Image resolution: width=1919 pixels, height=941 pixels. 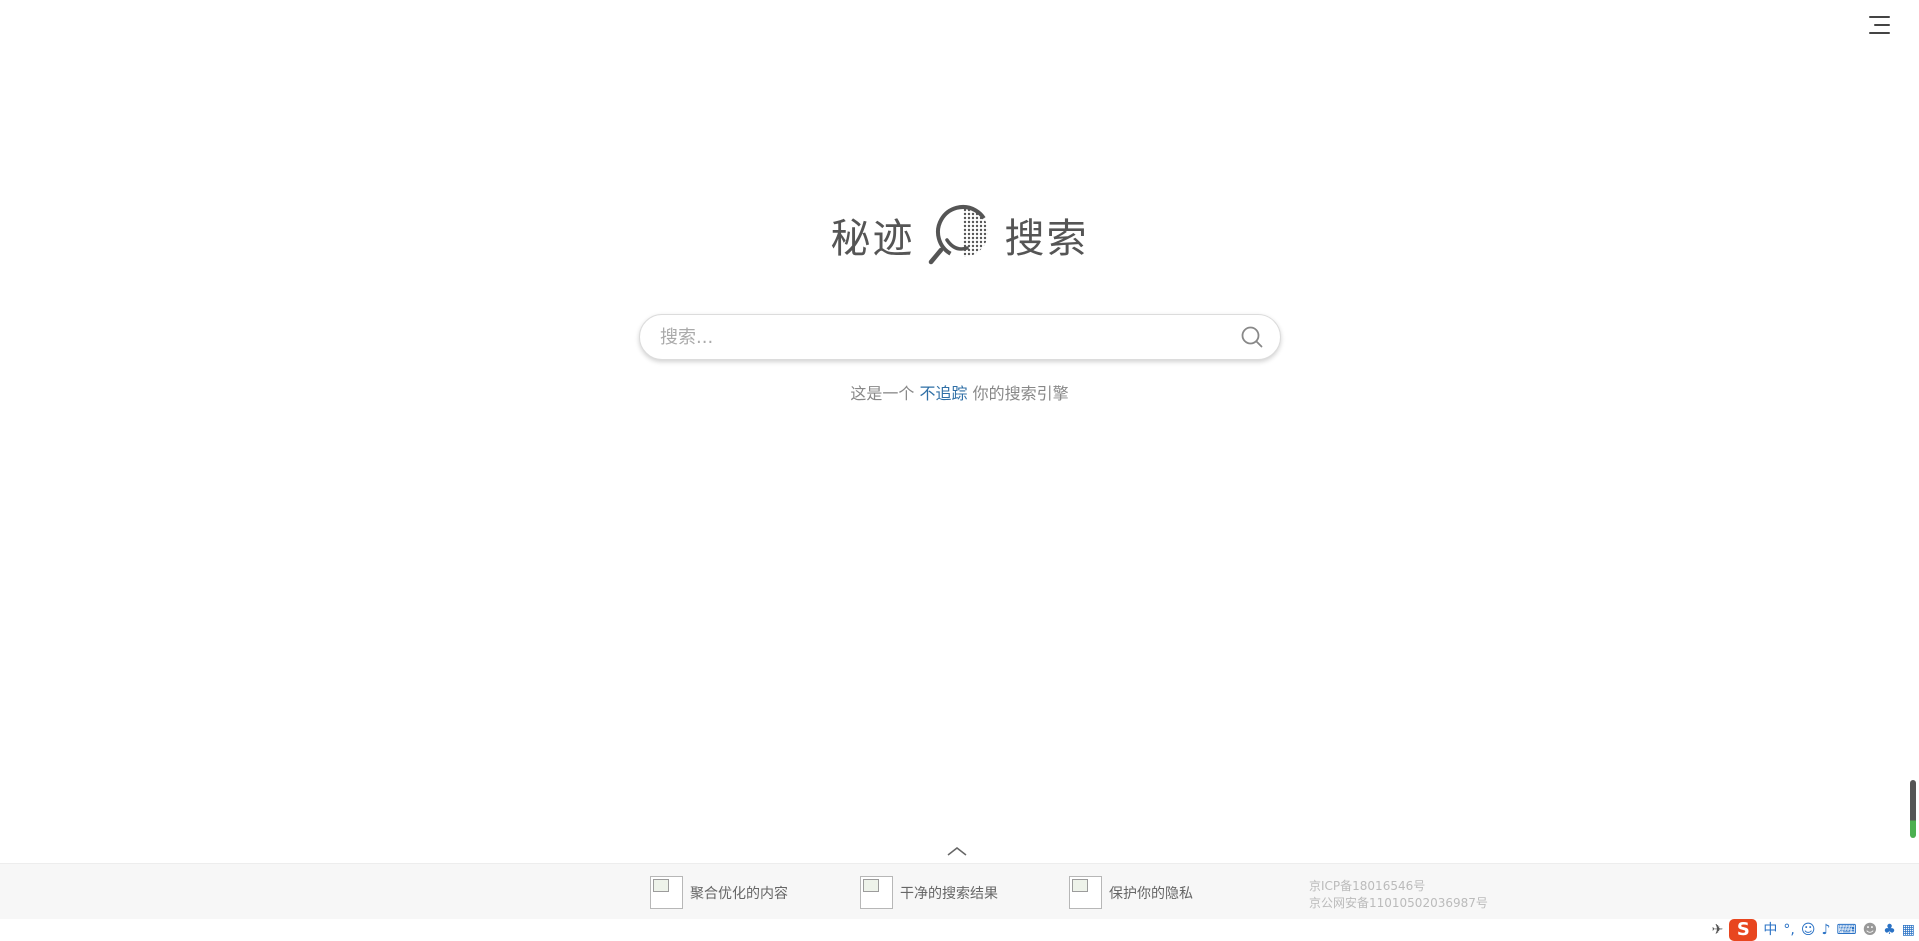 I want to click on chevron-up-icon, so click(x=957, y=851).